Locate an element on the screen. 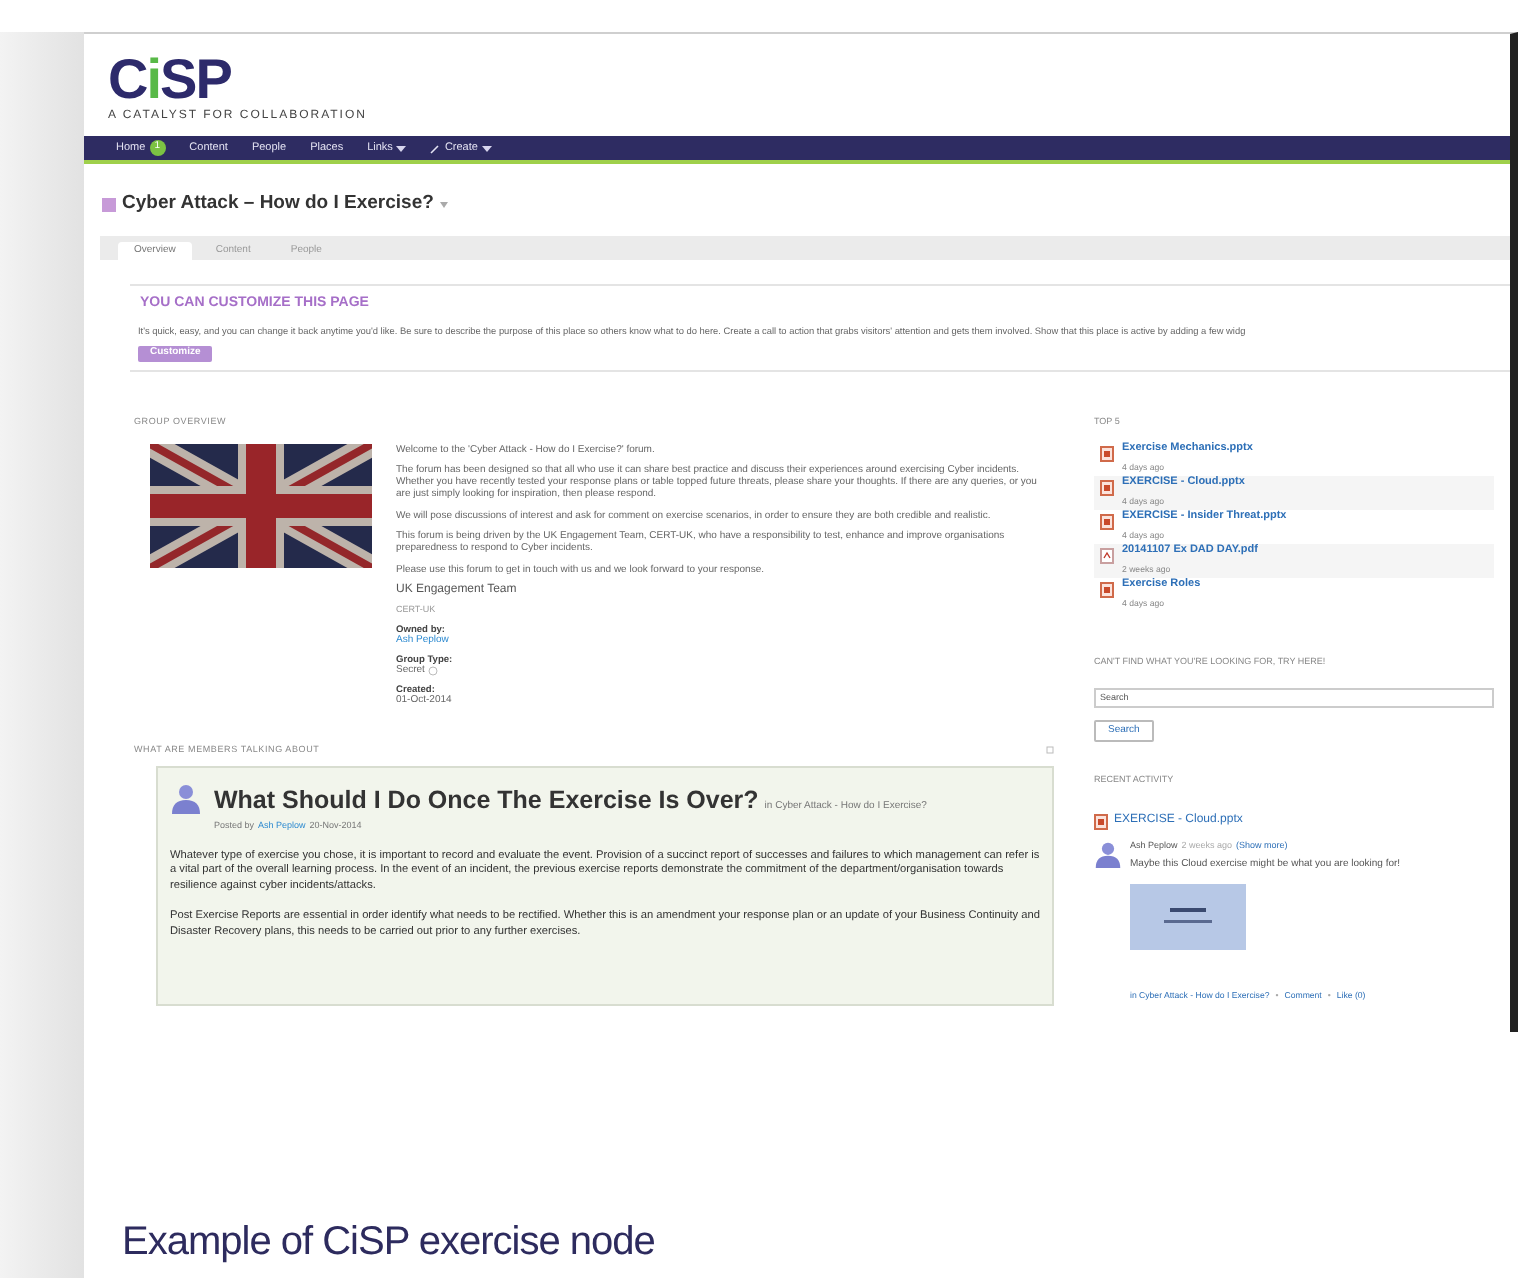 This screenshot has height=1278, width=1518. place-icon is located at coordinates (109, 204).